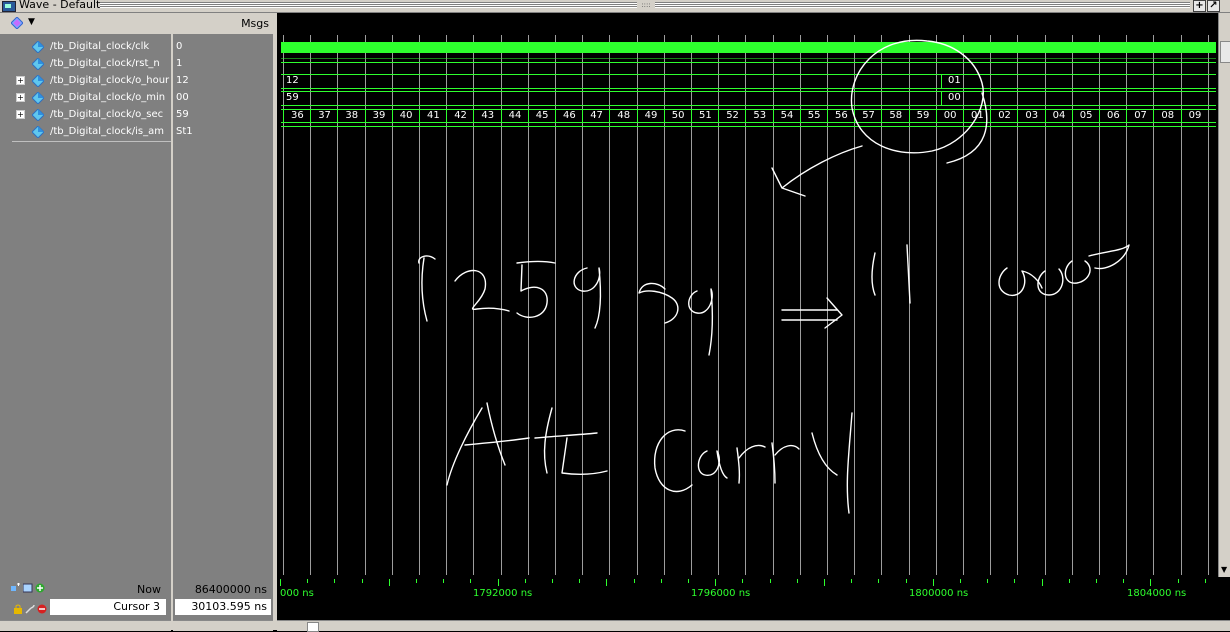 The width and height of the screenshot is (1230, 632). I want to click on cursor-name-pane: Now Cursor 3, so click(85, 604).